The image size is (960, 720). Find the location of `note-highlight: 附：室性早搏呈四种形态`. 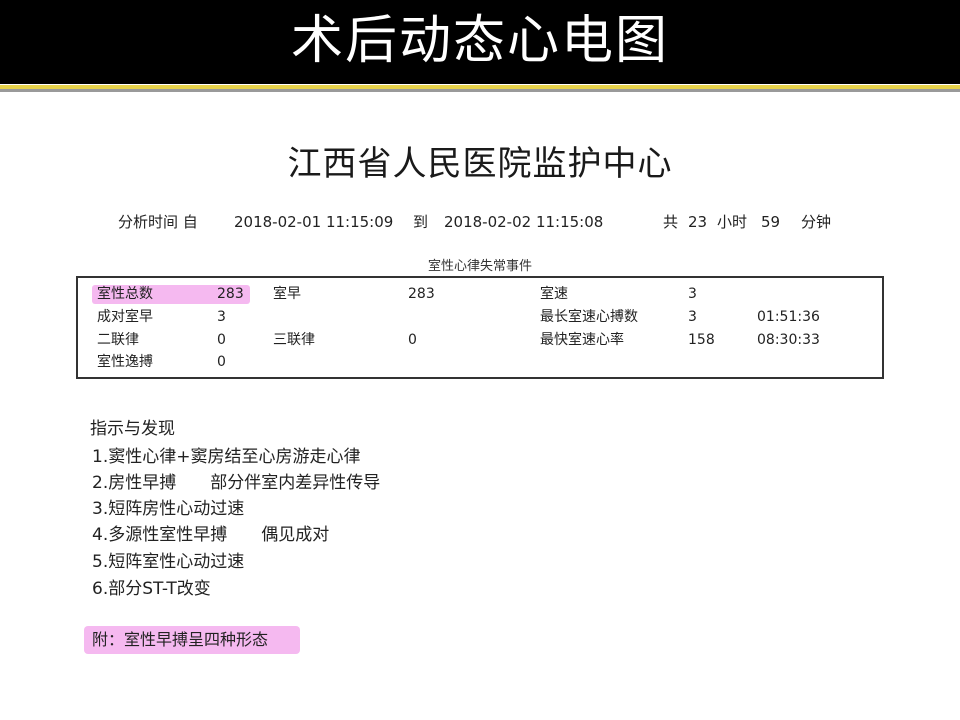

note-highlight: 附：室性早搏呈四种形态 is located at coordinates (192, 640).